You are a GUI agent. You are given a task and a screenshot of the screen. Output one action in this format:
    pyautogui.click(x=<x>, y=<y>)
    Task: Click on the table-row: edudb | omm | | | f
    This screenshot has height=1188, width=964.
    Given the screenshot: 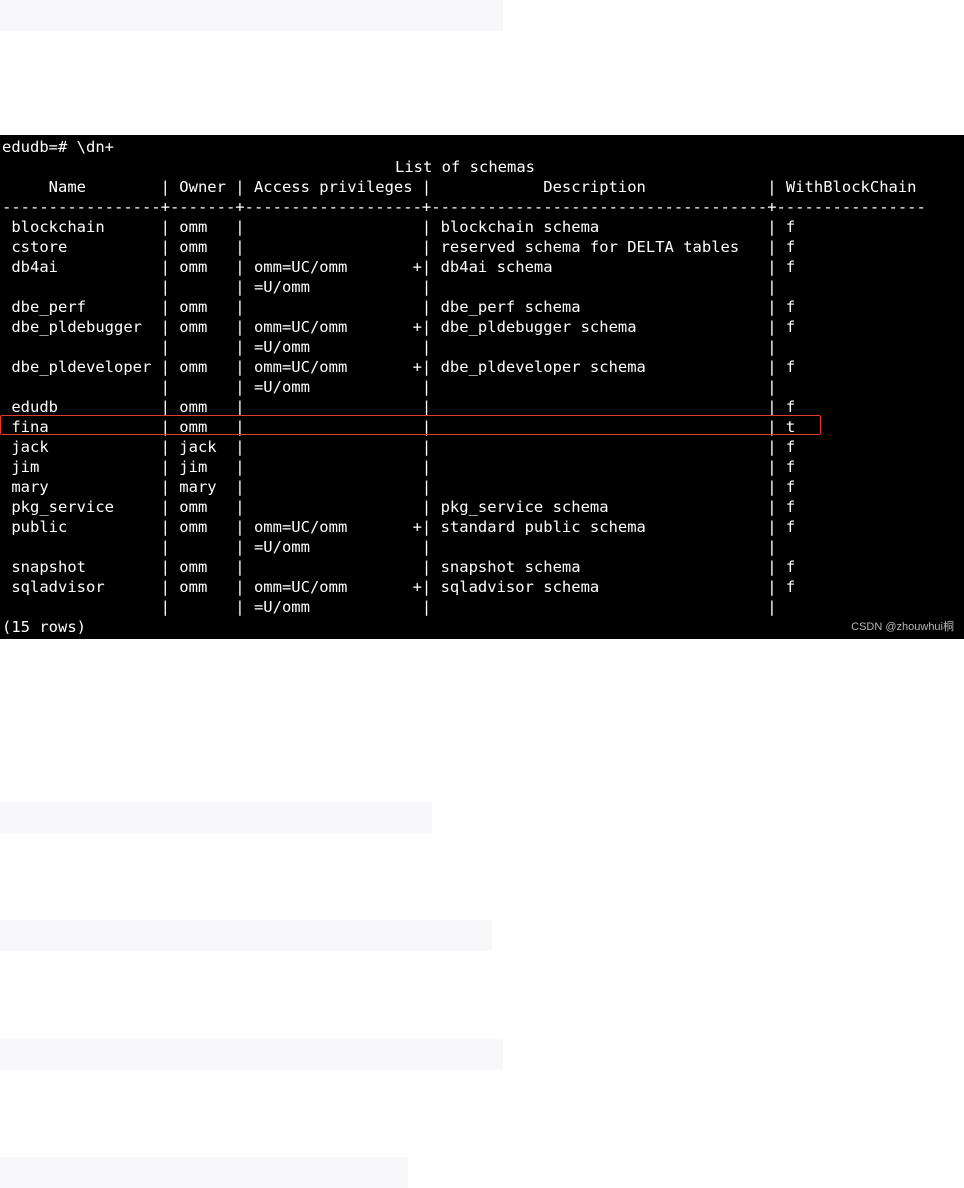 What is the action you would take?
    pyautogui.click(x=399, y=407)
    